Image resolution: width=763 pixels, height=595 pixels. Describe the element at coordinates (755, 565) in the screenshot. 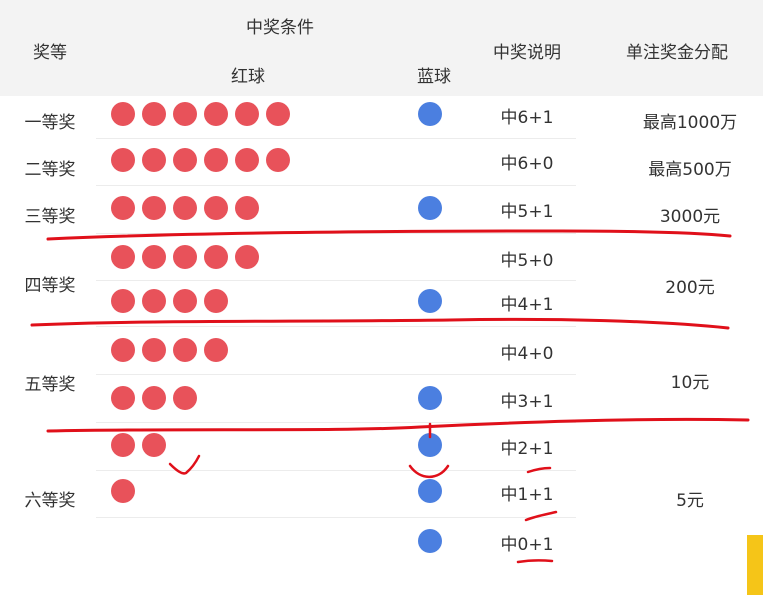

I see `corner-ribbon` at that location.